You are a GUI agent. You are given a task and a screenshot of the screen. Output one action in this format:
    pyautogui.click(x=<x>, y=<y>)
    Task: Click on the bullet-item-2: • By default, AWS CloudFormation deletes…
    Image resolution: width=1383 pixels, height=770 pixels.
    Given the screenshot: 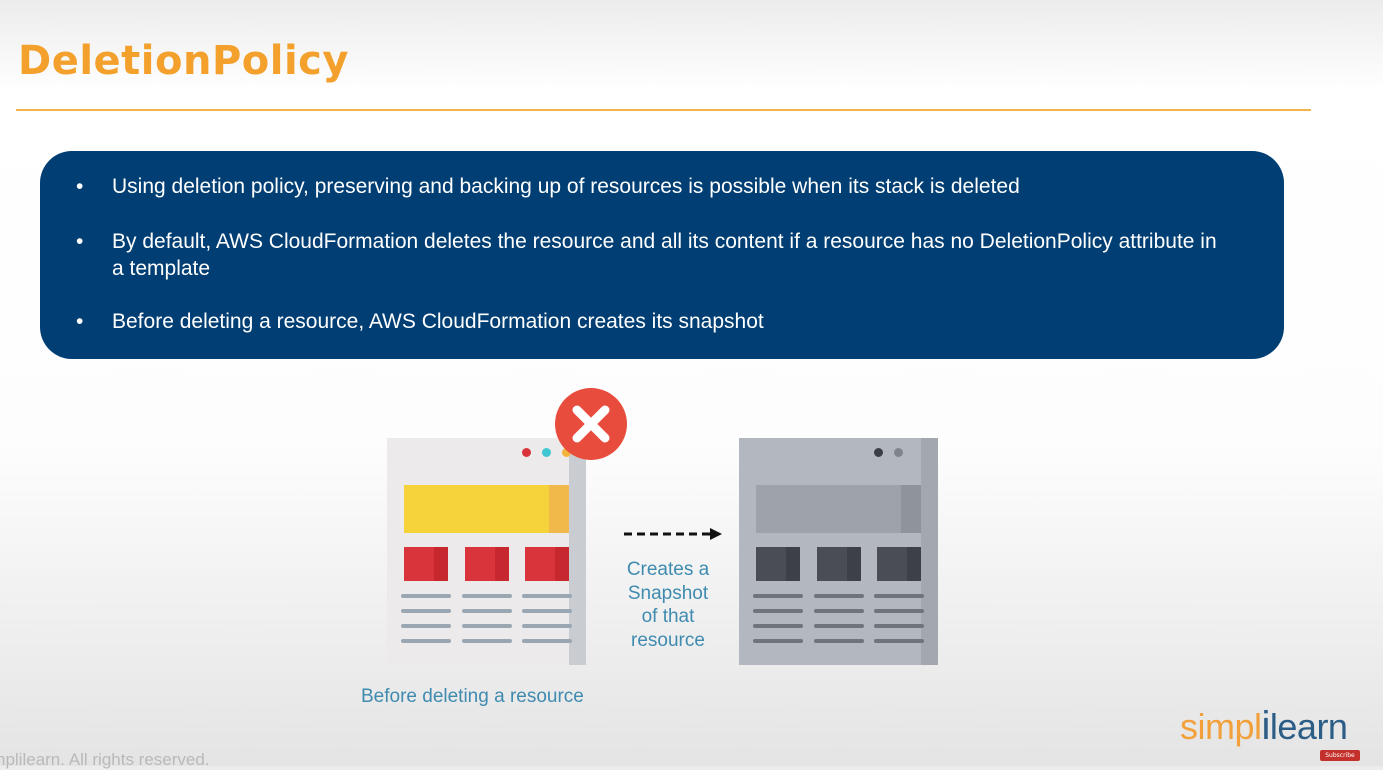 What is the action you would take?
    pyautogui.click(x=654, y=255)
    